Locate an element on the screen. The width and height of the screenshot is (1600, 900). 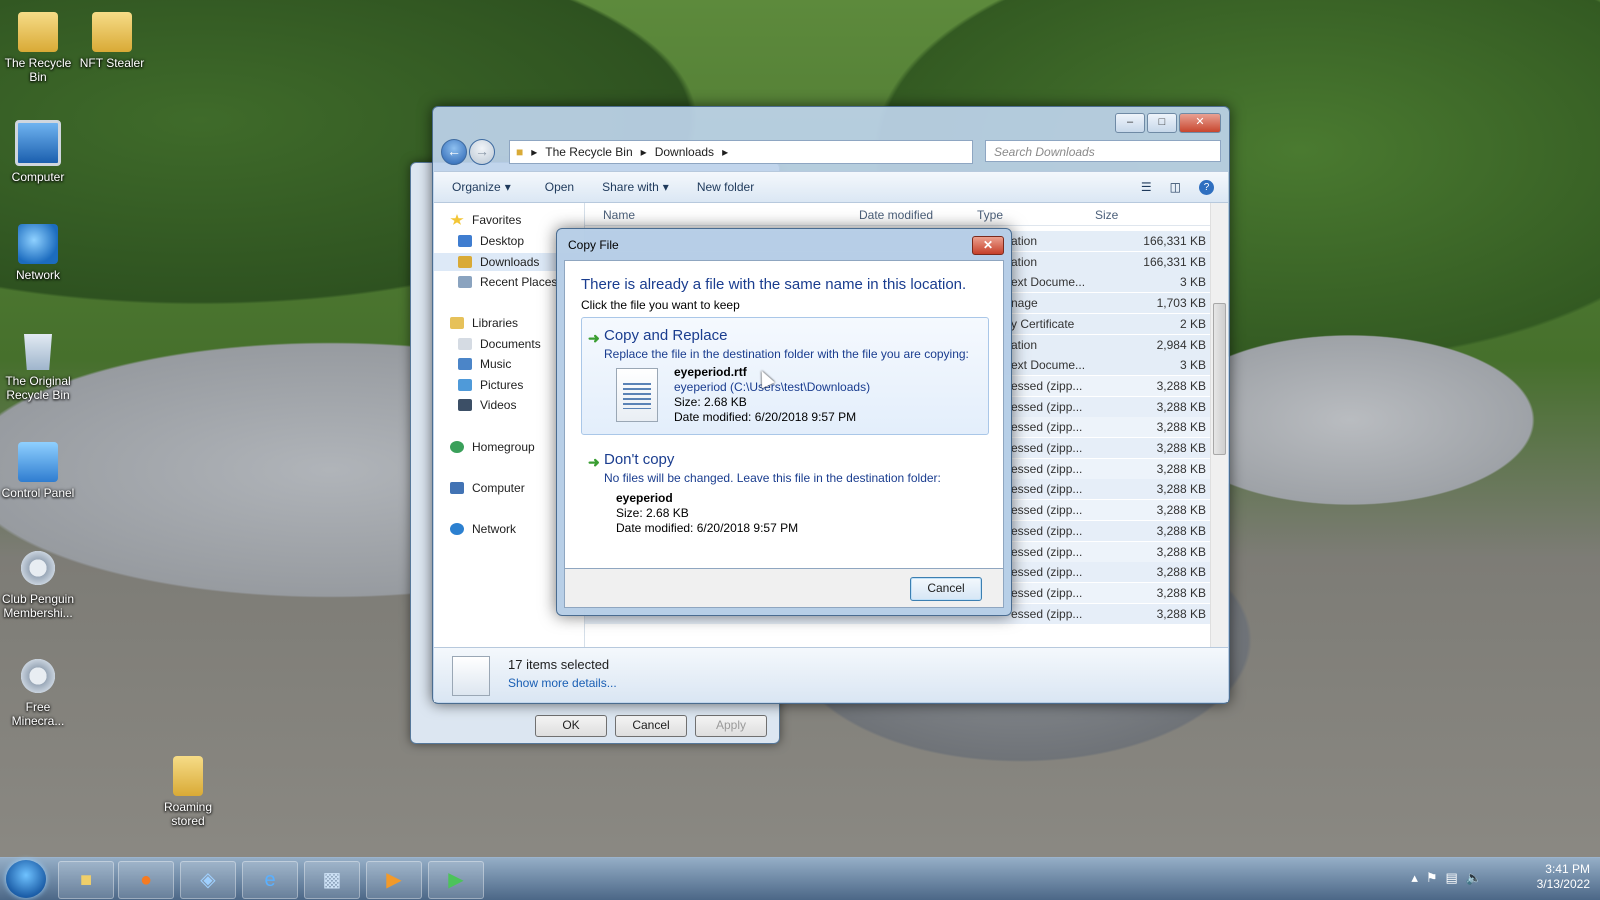
column-headers: Name Date modified Type Size is located at coordinates (897, 214).